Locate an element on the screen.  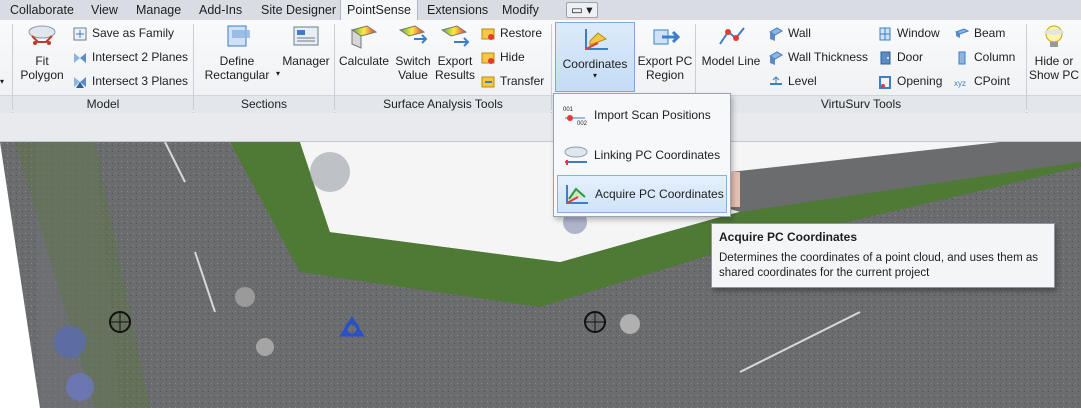
svg-text: 002 is located at coordinates (582, 123).